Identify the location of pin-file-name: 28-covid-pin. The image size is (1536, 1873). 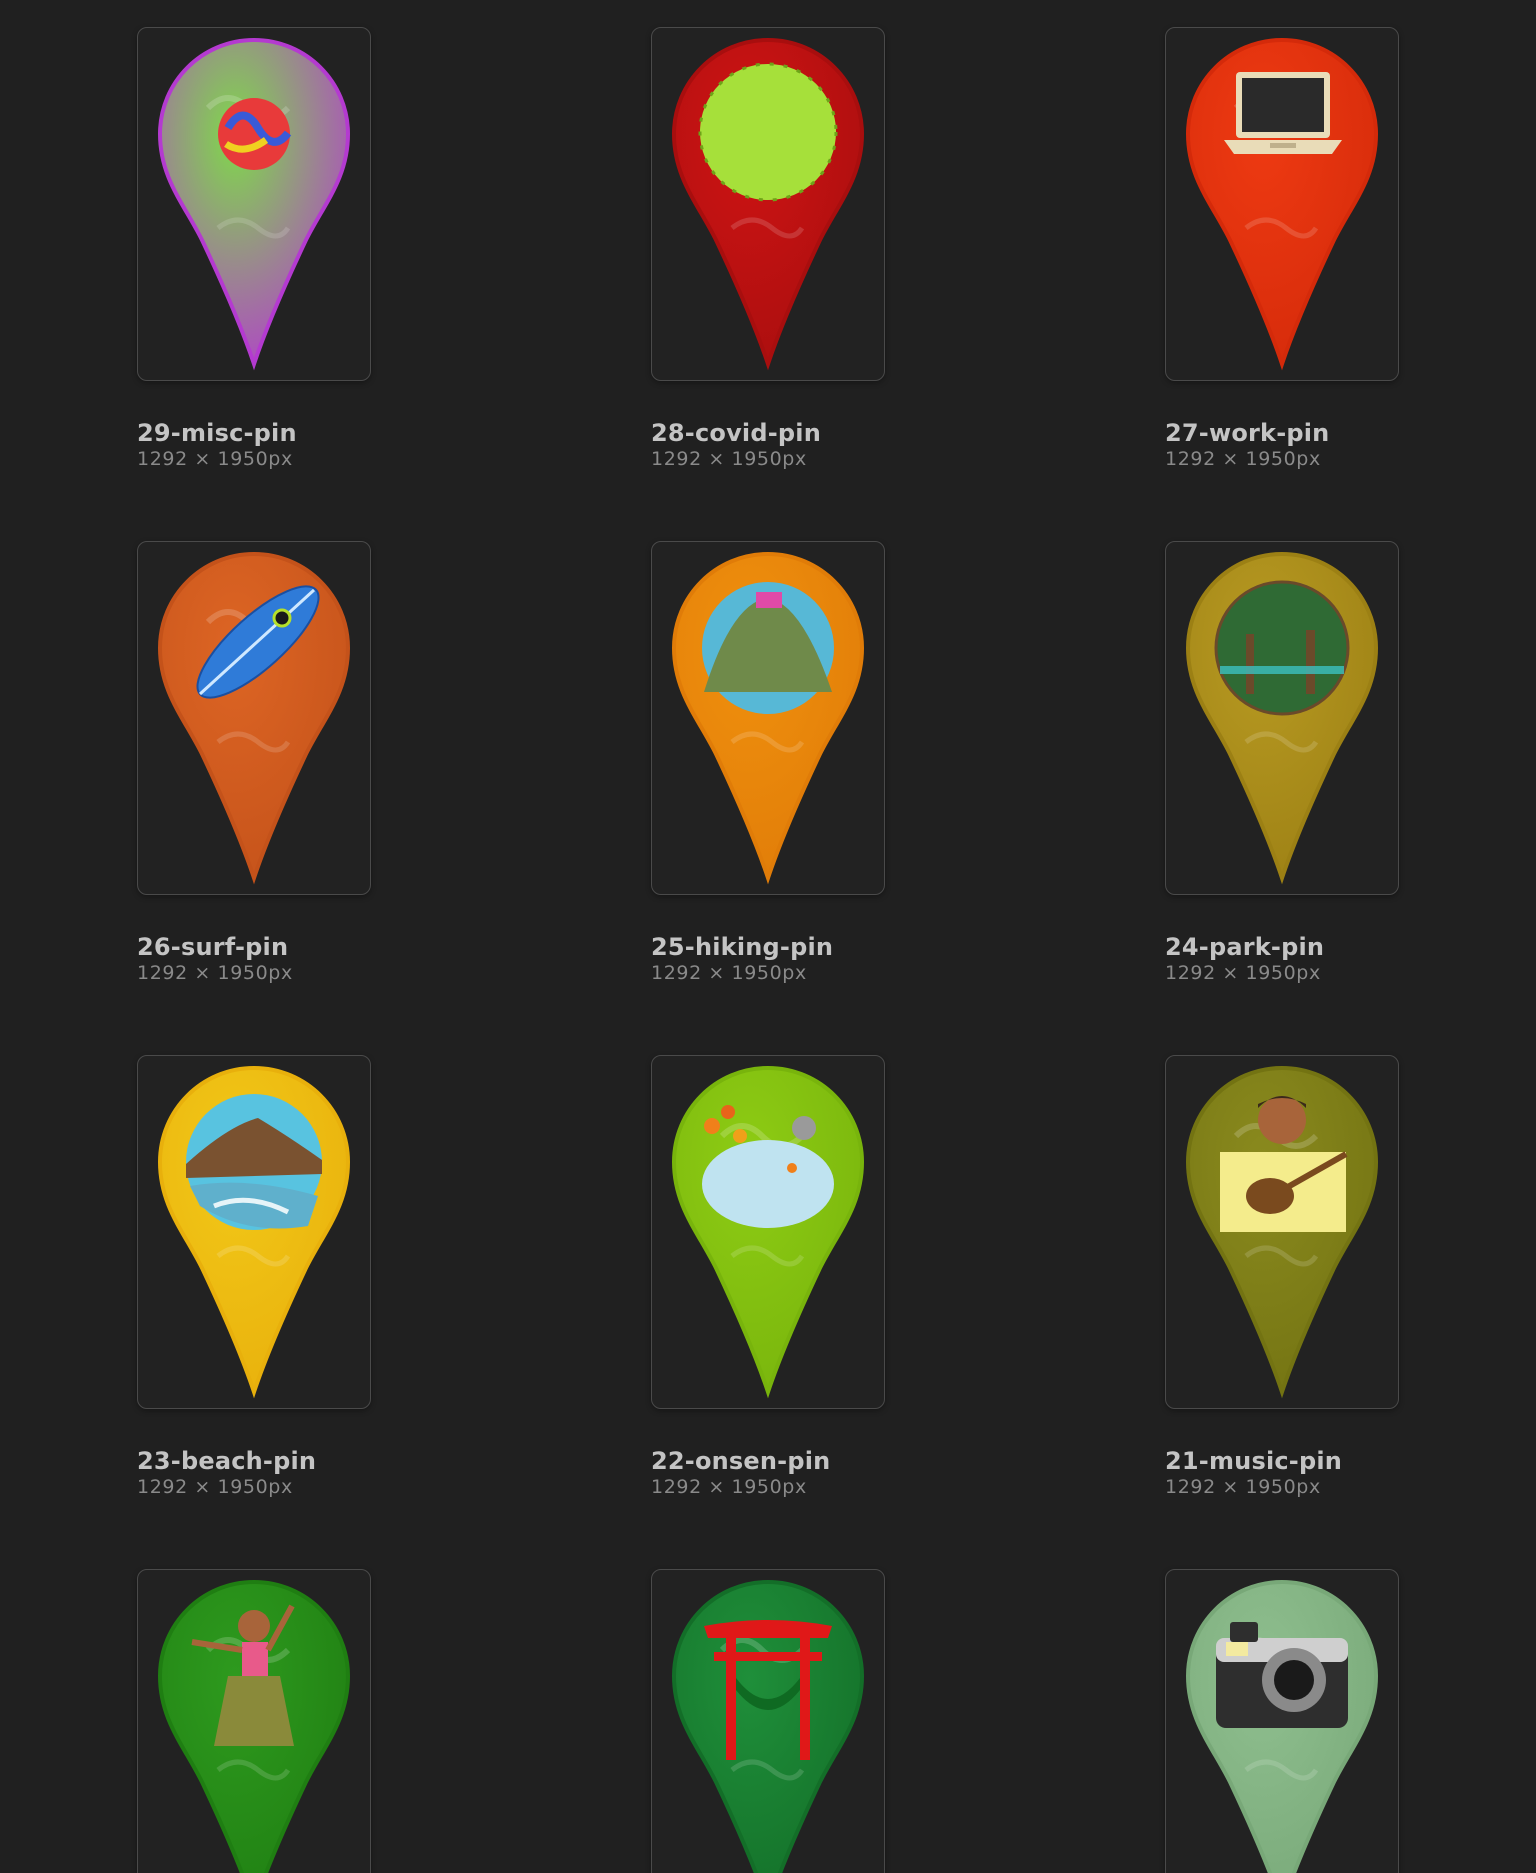
(736, 433).